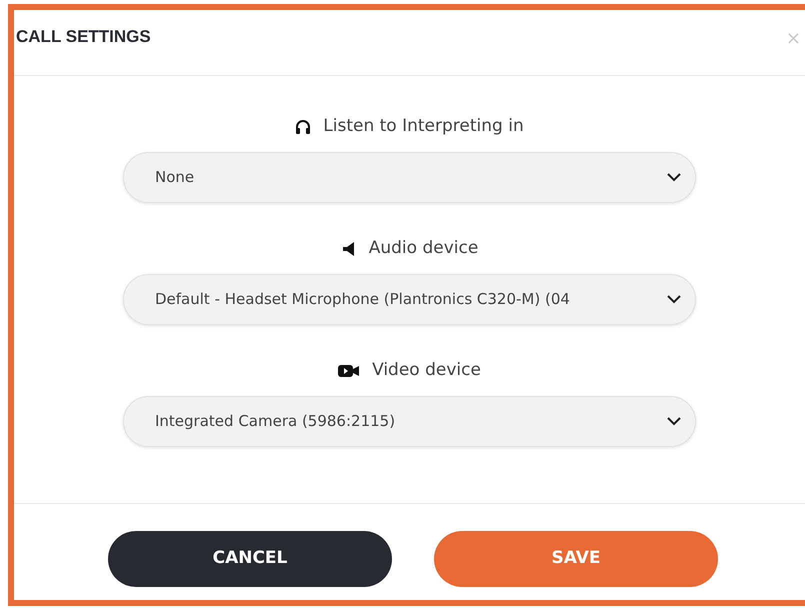 The width and height of the screenshot is (805, 608). I want to click on headphones-icon, so click(303, 127).